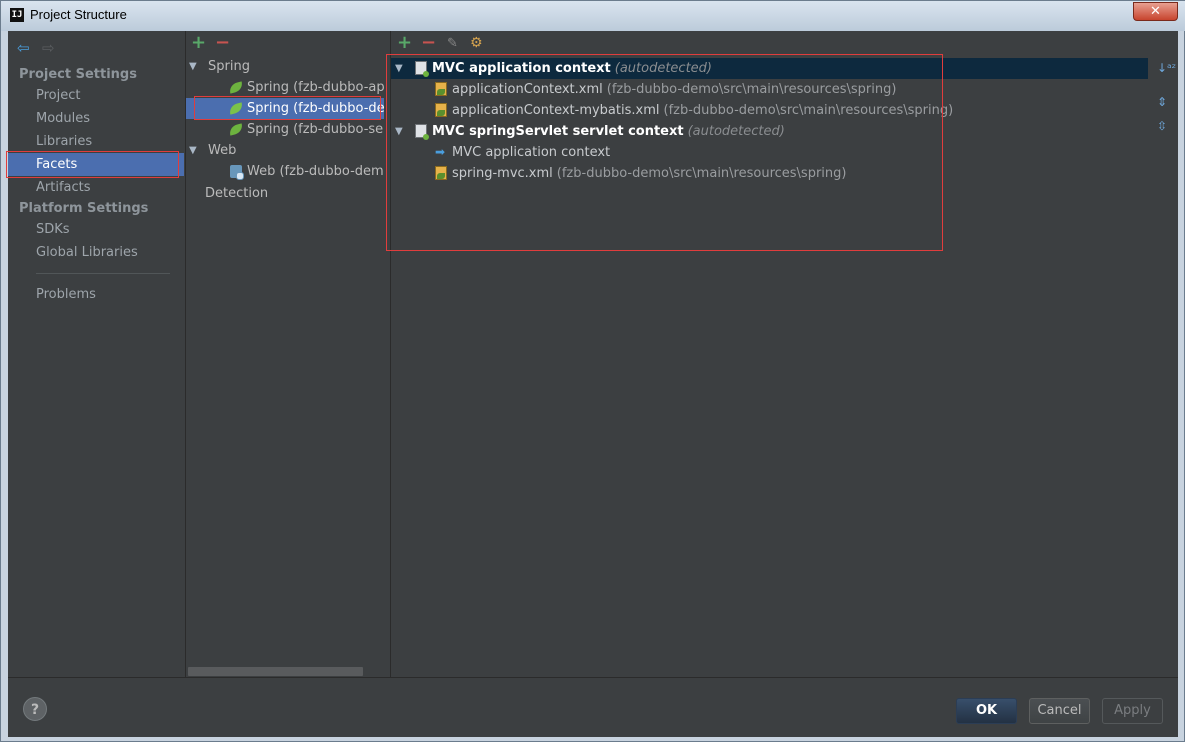 This screenshot has height=742, width=1185. What do you see at coordinates (23, 48) in the screenshot?
I see `back-arrow-icon: ⇦` at bounding box center [23, 48].